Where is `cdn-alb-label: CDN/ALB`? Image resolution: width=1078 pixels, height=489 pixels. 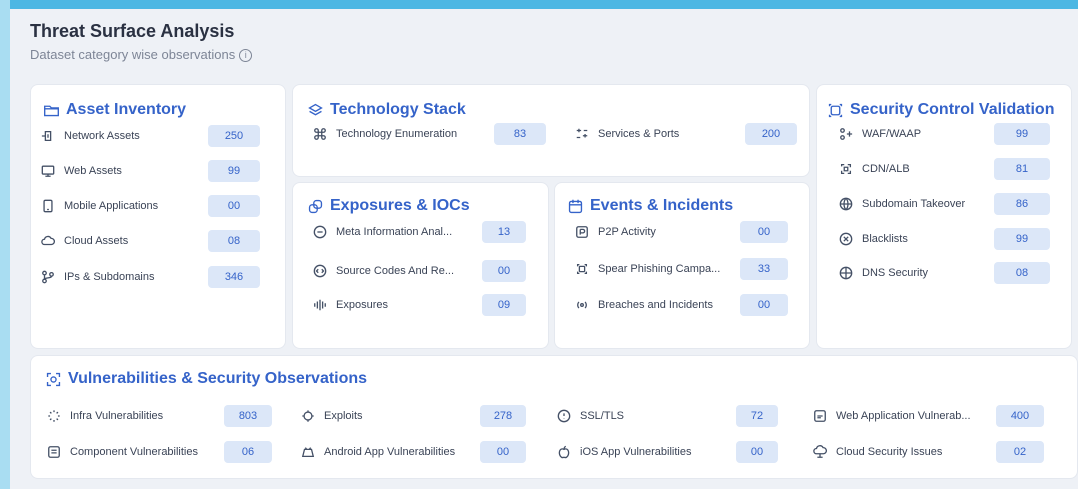 cdn-alb-label: CDN/ALB is located at coordinates (886, 169).